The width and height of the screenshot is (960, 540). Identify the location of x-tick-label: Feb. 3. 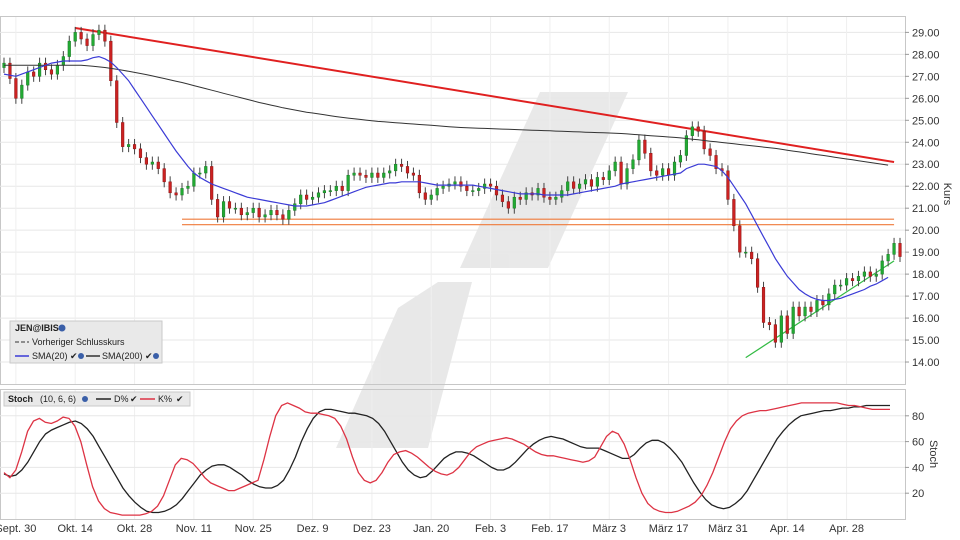
(490, 529).